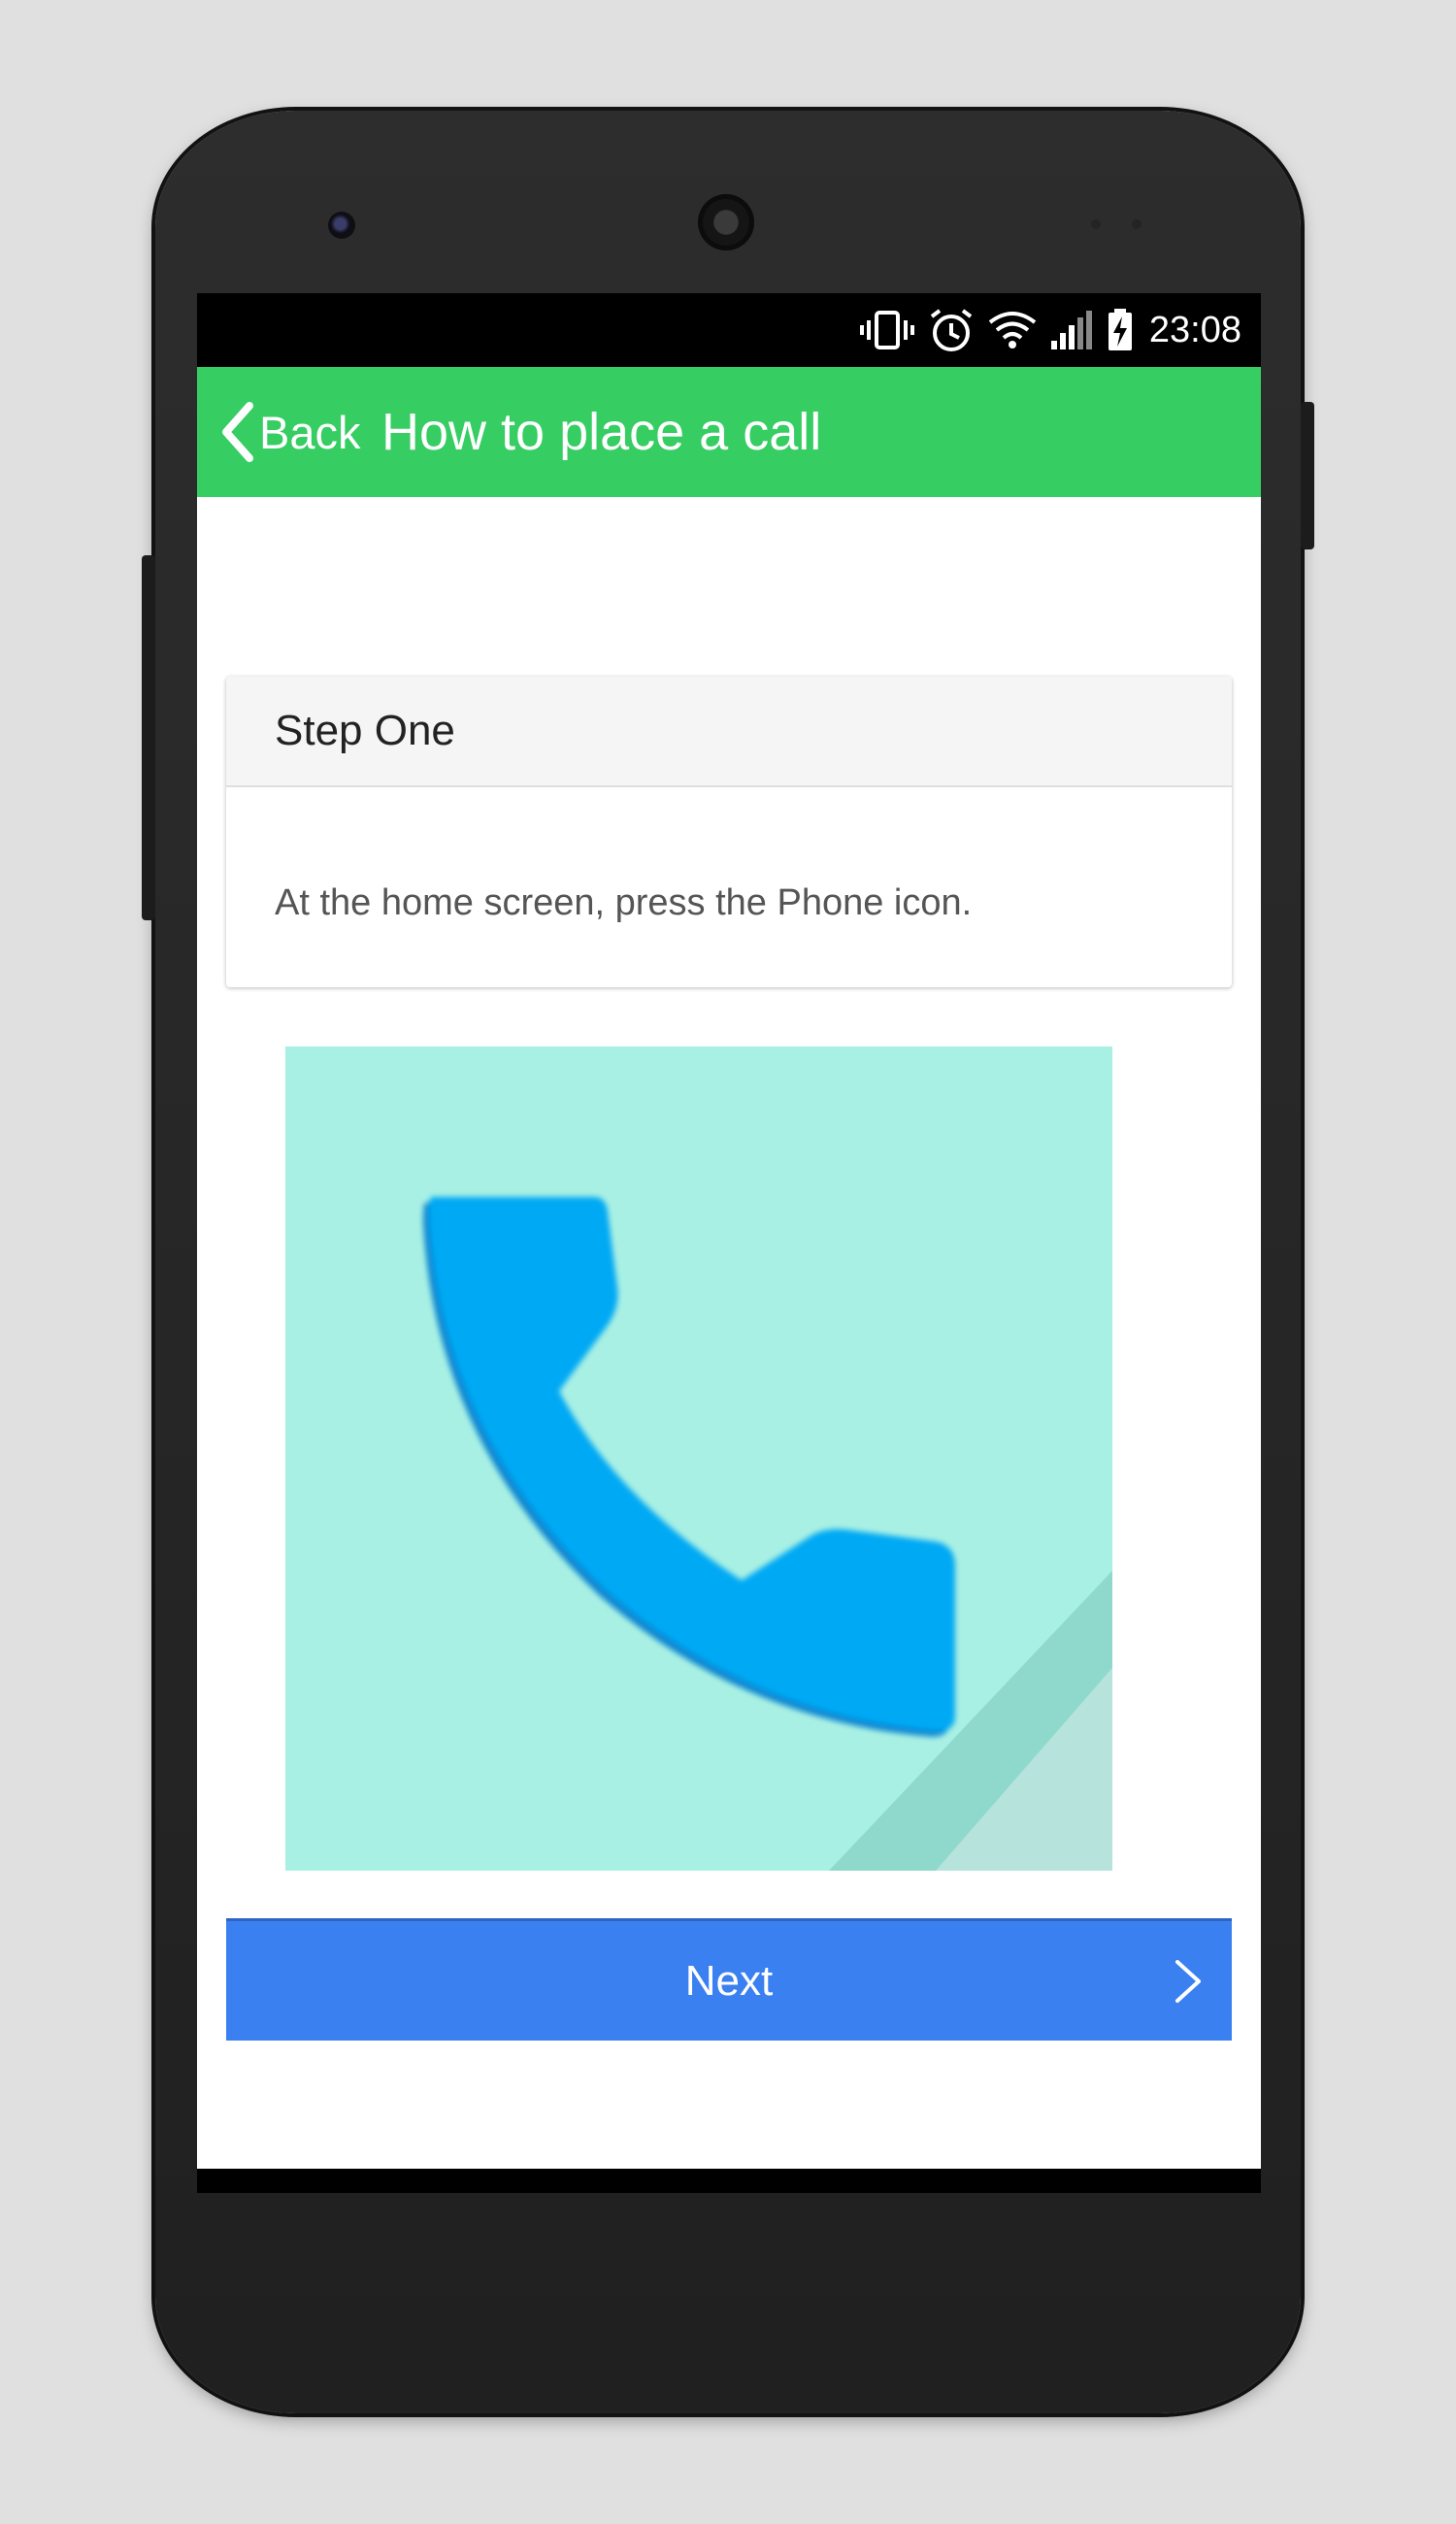 The image size is (1456, 2524). What do you see at coordinates (726, 222) in the screenshot?
I see `earpiece-speaker` at bounding box center [726, 222].